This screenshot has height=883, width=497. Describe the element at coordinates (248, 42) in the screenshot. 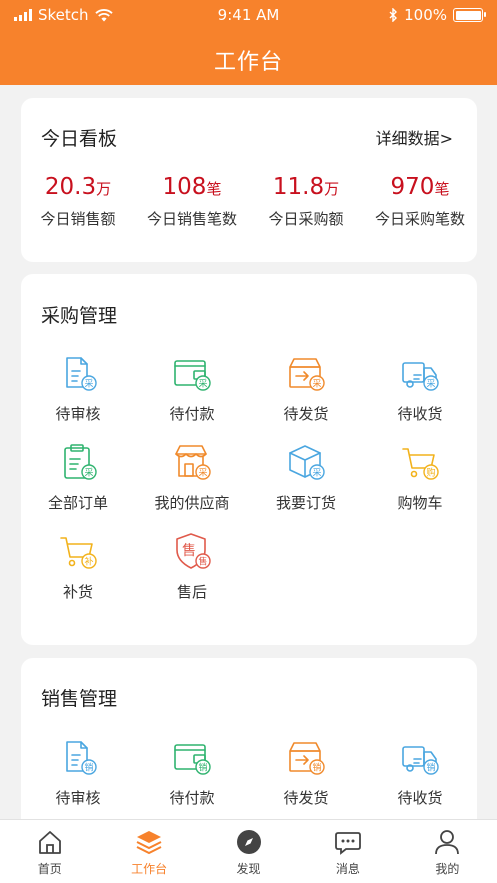

I see `app-header: Sketch 9:41 AM 100% 工作台` at that location.